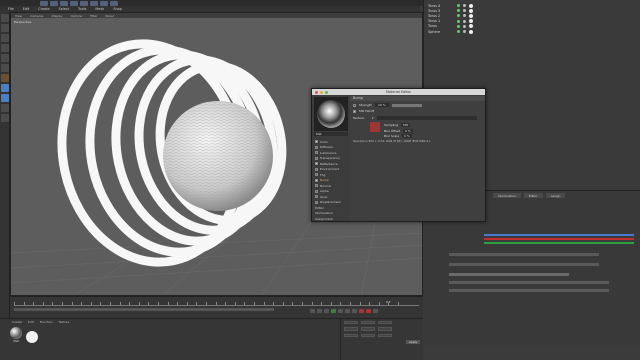  What do you see at coordinates (5, 58) in the screenshot?
I see `points-mode-icon` at bounding box center [5, 58].